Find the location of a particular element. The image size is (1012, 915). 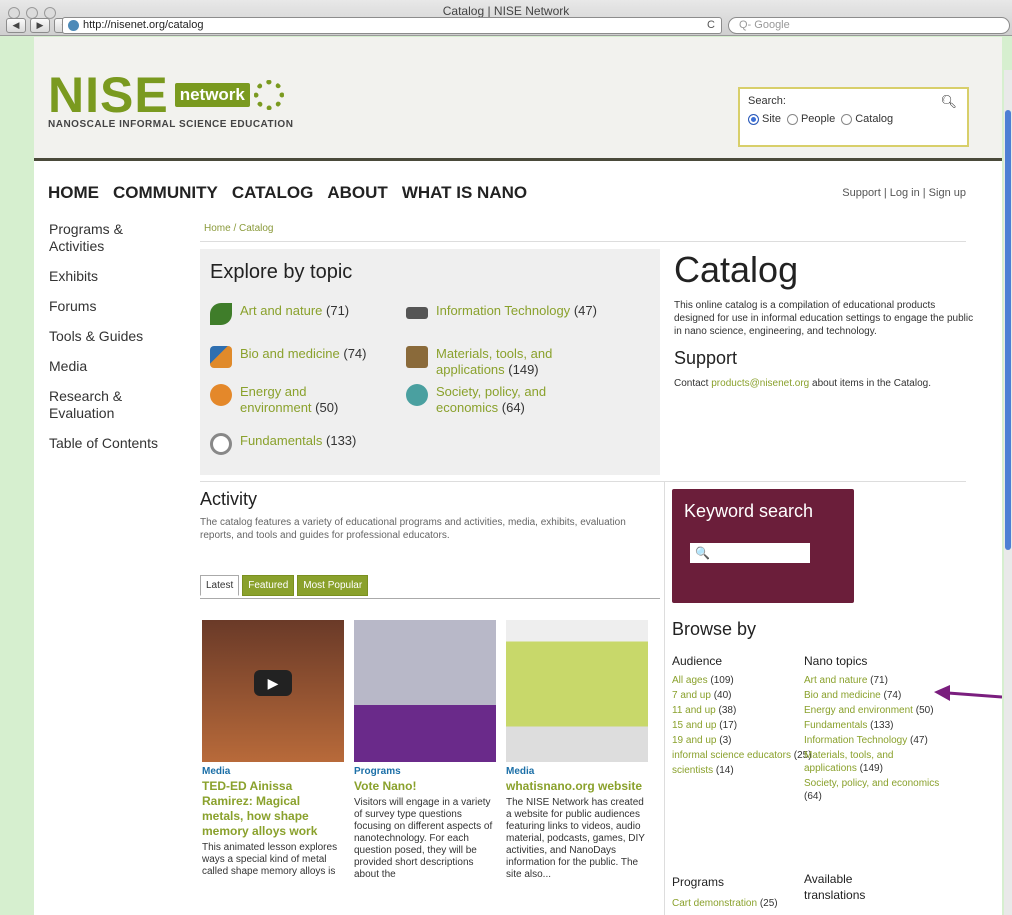

search-scope-radios: Site People Catalog is located at coordinates (853, 119).